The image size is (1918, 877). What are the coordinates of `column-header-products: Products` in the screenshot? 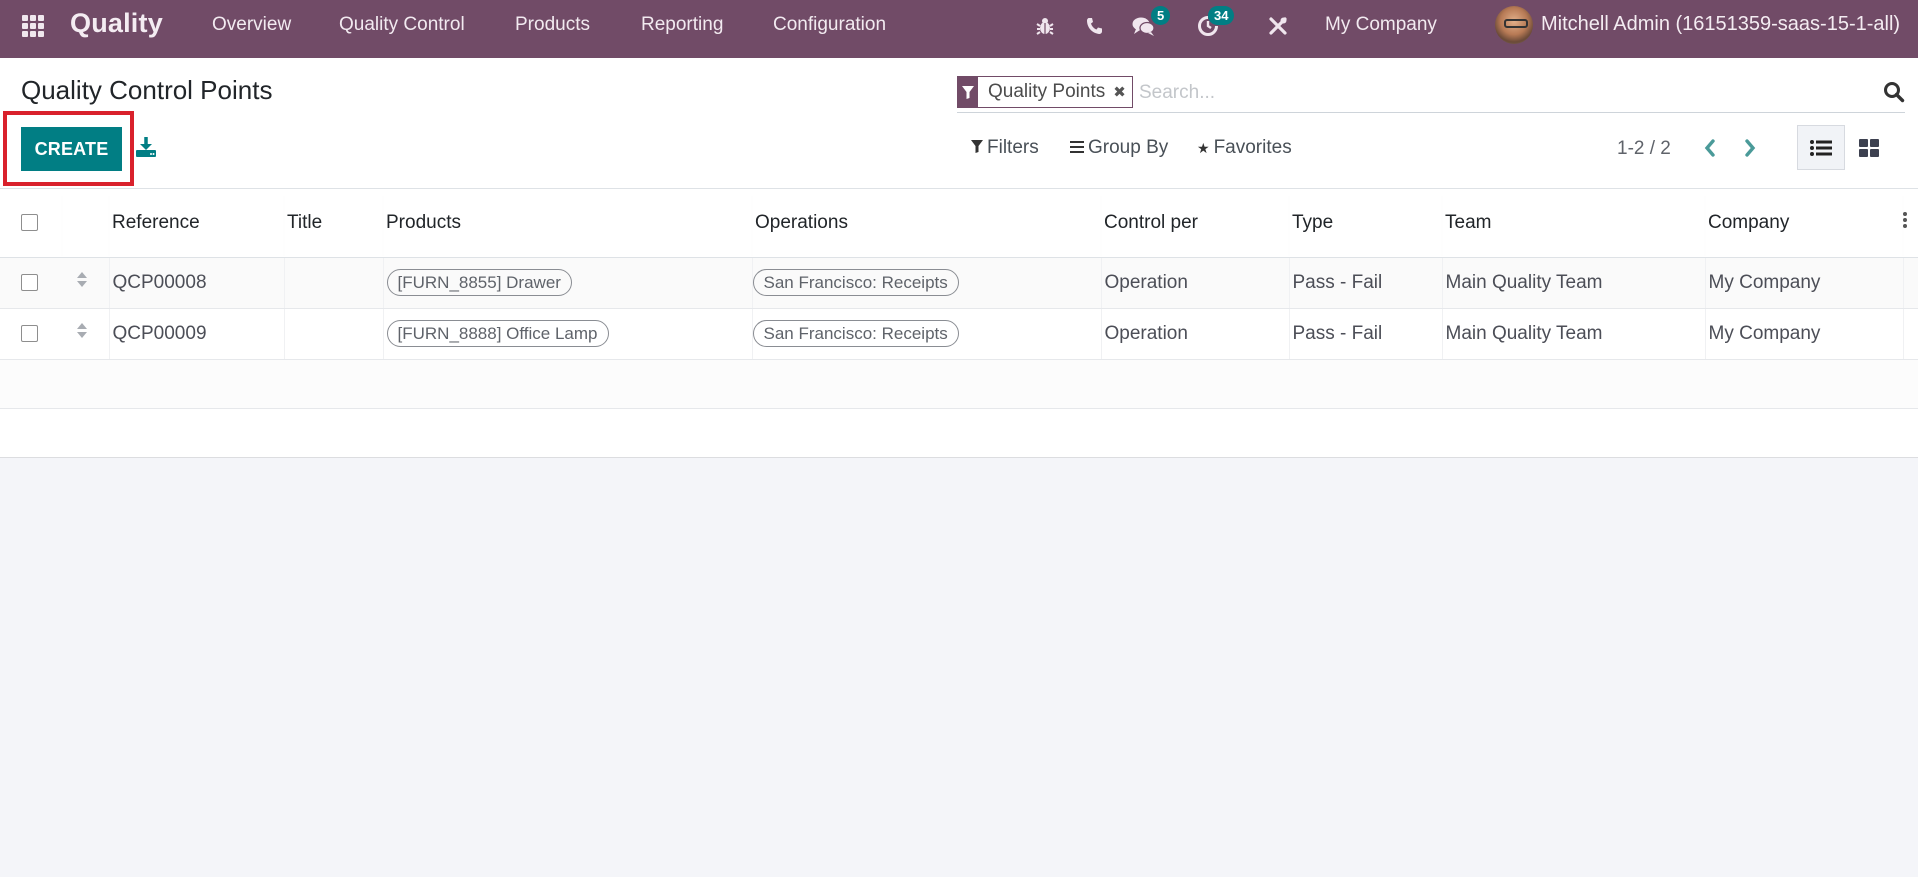 It's located at (567, 223).